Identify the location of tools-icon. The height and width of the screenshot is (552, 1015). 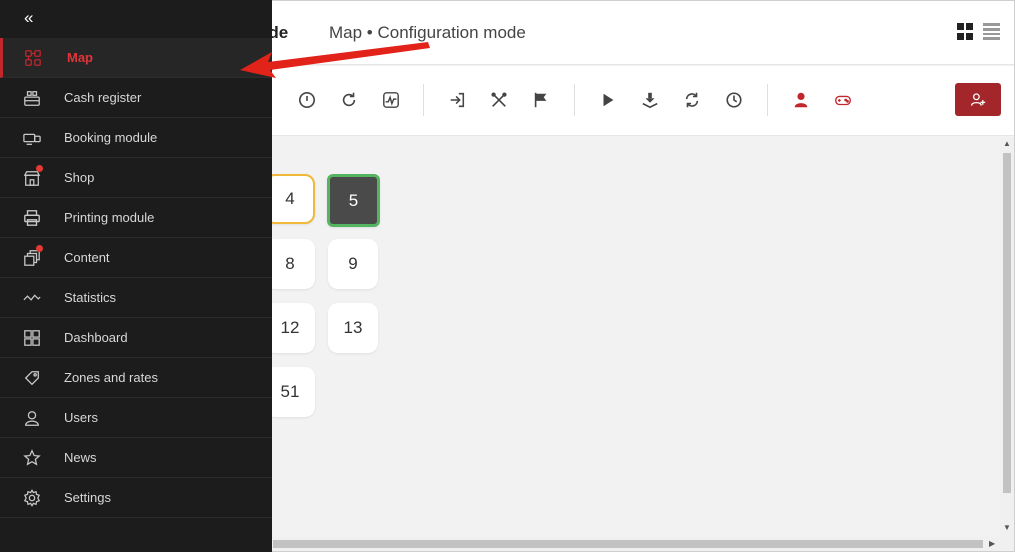
(499, 100).